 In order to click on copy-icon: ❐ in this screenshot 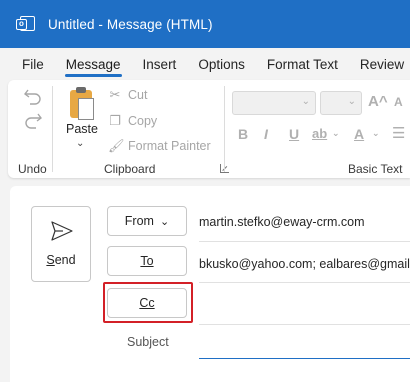, I will do `click(115, 120)`.